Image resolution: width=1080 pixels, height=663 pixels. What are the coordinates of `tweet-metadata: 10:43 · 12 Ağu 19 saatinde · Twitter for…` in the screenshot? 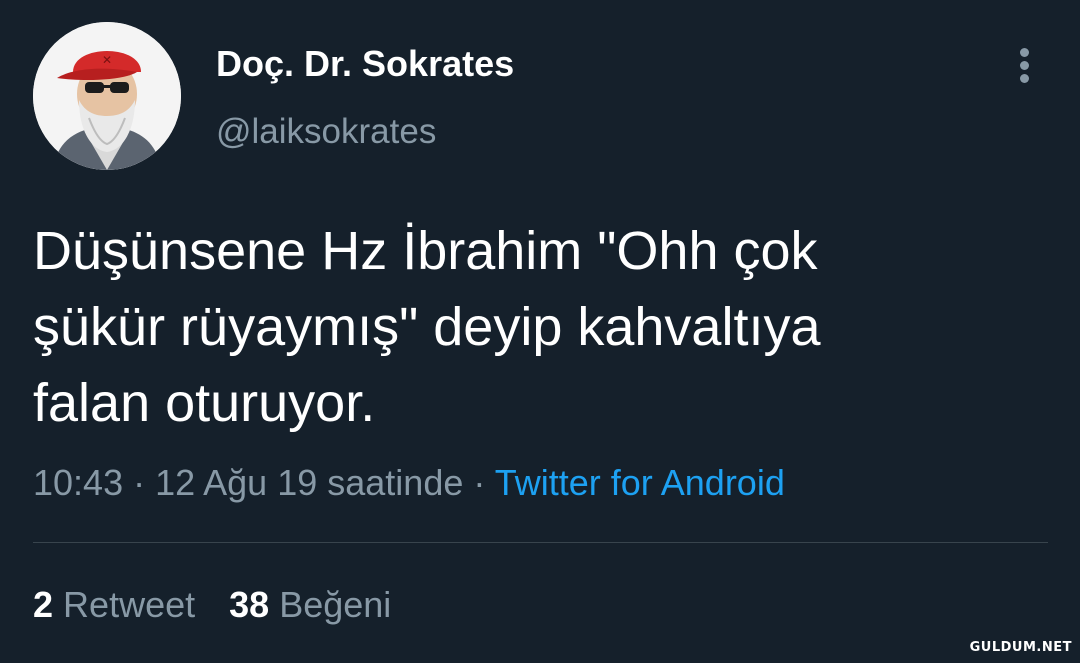 It's located at (409, 483).